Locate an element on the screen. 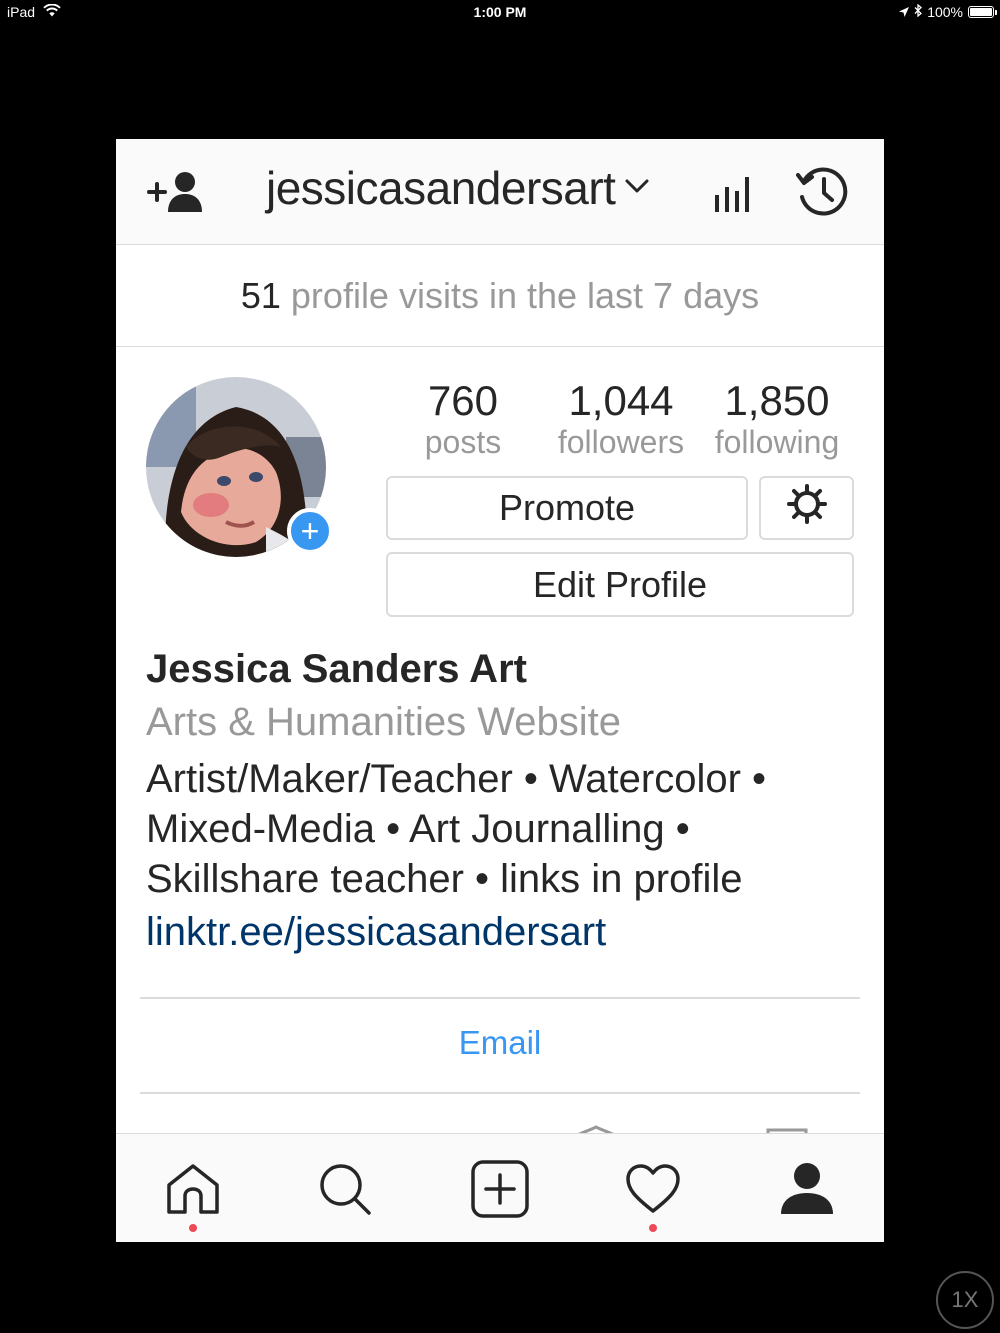  edit-profile-button: Edit Profile is located at coordinates (620, 584).